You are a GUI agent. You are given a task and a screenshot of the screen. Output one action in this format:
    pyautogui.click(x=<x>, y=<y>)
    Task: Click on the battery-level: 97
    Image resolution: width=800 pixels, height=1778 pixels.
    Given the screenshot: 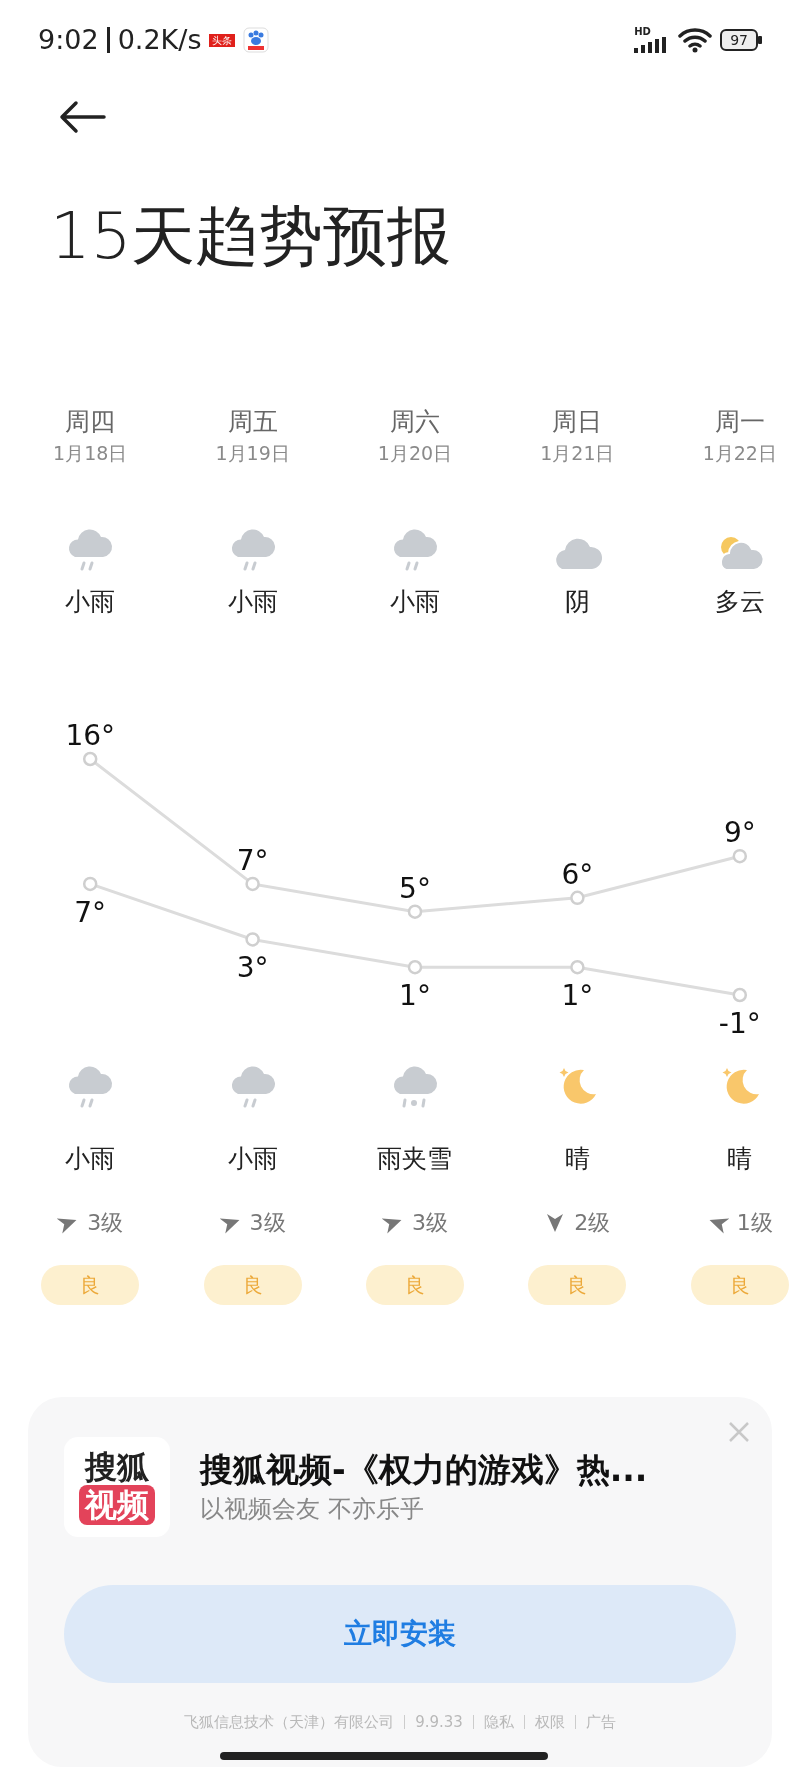 What is the action you would take?
    pyautogui.click(x=739, y=40)
    